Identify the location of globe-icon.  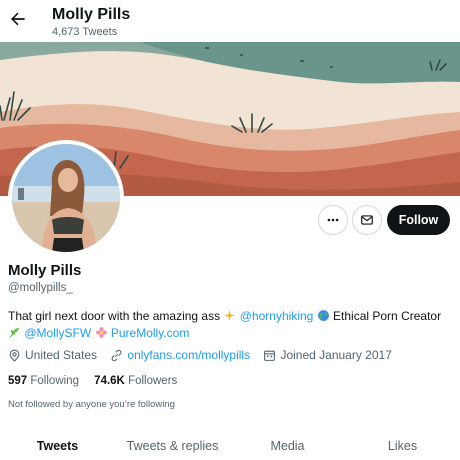
(323, 315).